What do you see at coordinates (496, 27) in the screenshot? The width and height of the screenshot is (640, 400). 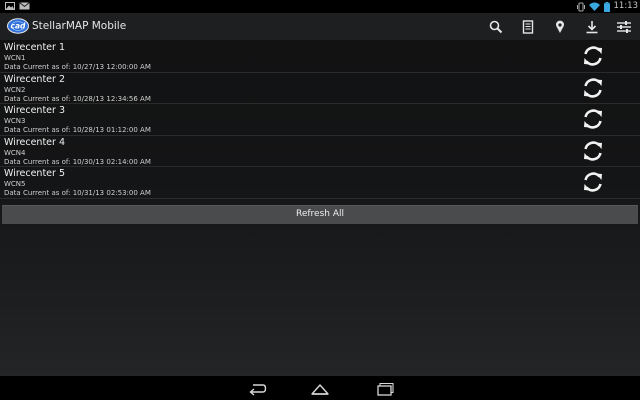 I see `search-icon` at bounding box center [496, 27].